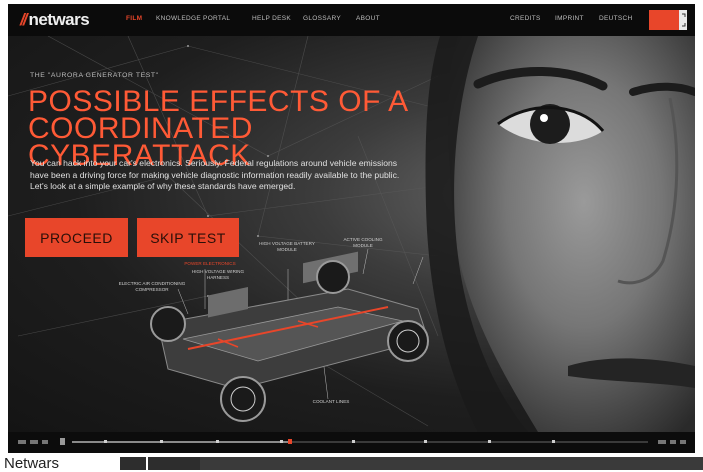  I want to click on volume-control, so click(672, 442).